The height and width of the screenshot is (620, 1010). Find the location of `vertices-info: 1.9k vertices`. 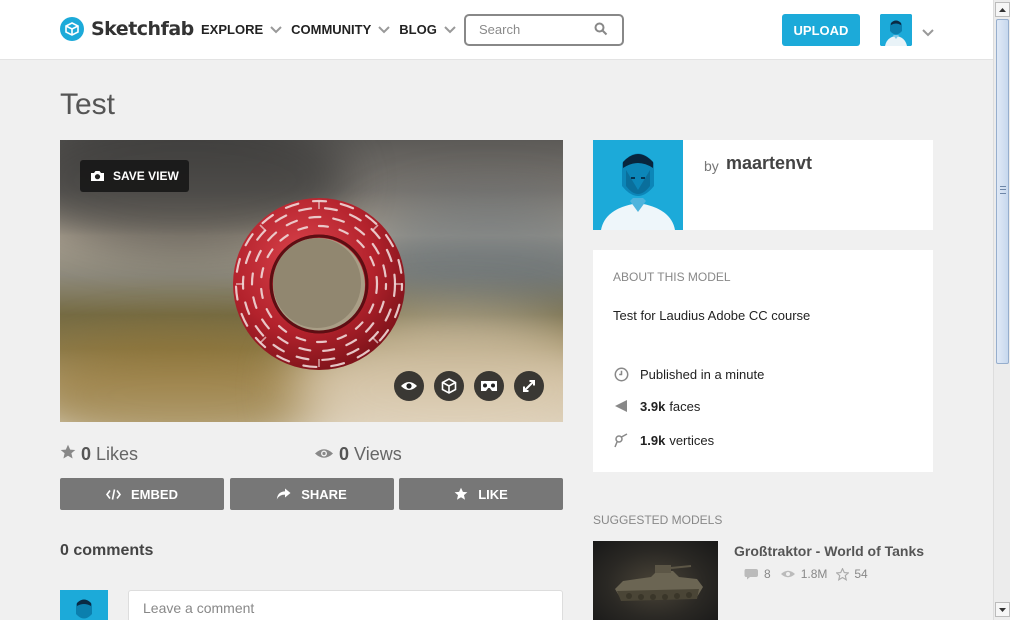

vertices-info: 1.9k vertices is located at coordinates (663, 440).